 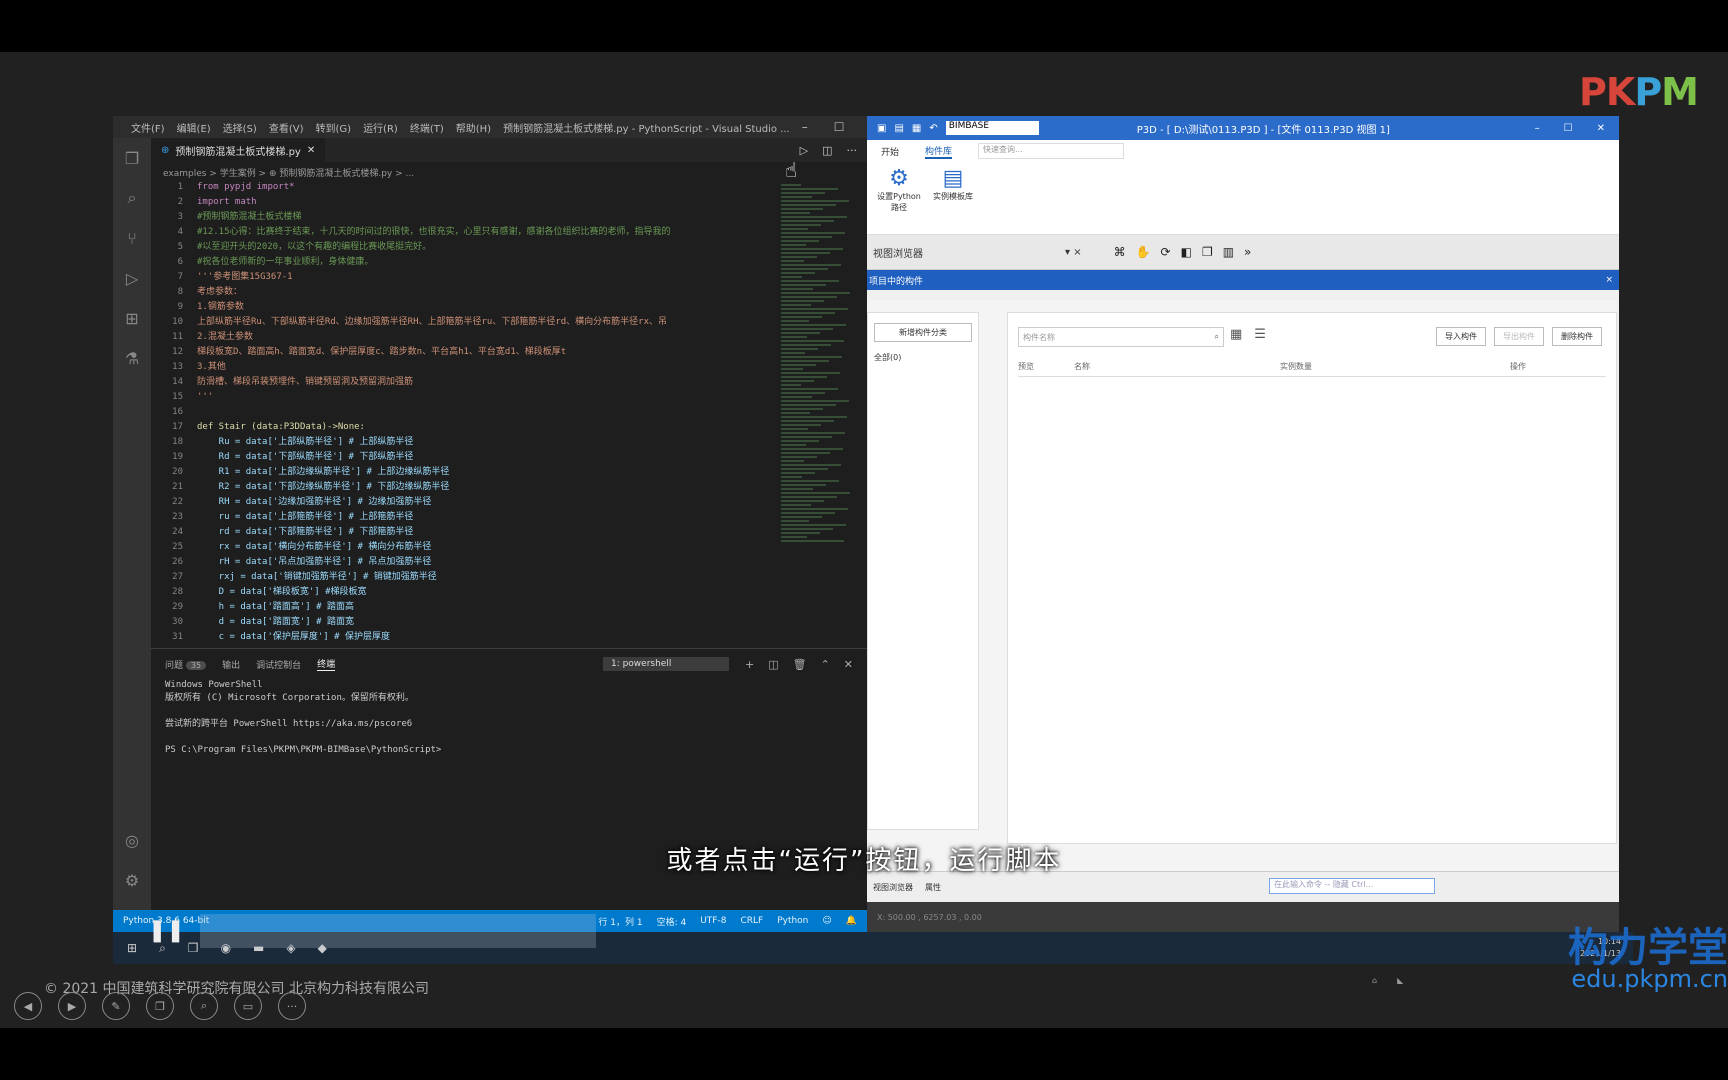 What do you see at coordinates (448, 307) in the screenshot?
I see `code-line: 9 1.钢筋参数` at bounding box center [448, 307].